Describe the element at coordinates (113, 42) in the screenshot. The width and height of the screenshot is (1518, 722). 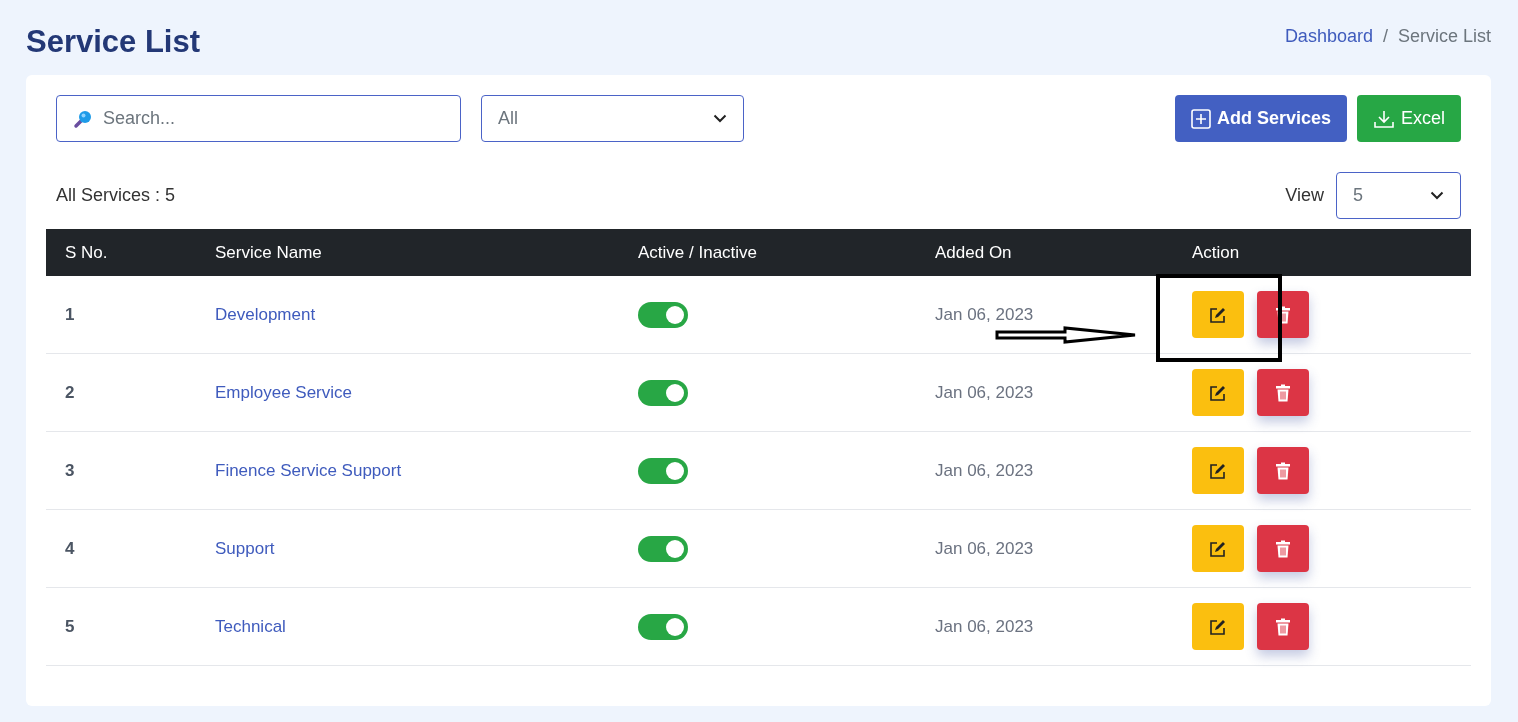
I see `page-title: Service List` at that location.